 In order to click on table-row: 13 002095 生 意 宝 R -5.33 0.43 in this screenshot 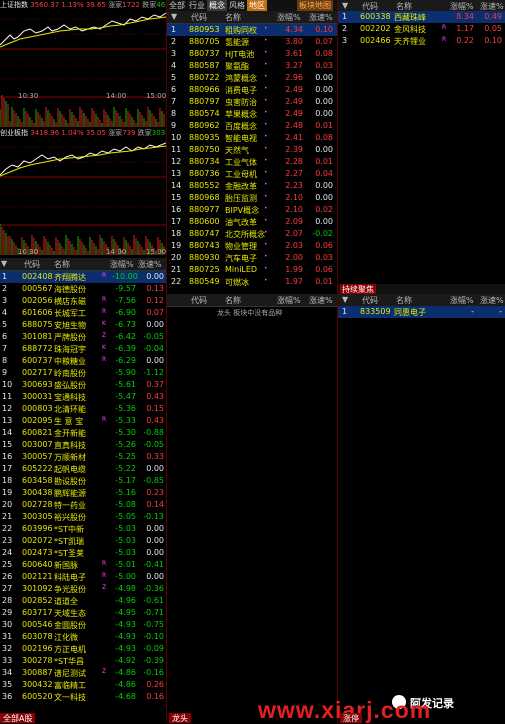, I will do `click(83, 421)`.